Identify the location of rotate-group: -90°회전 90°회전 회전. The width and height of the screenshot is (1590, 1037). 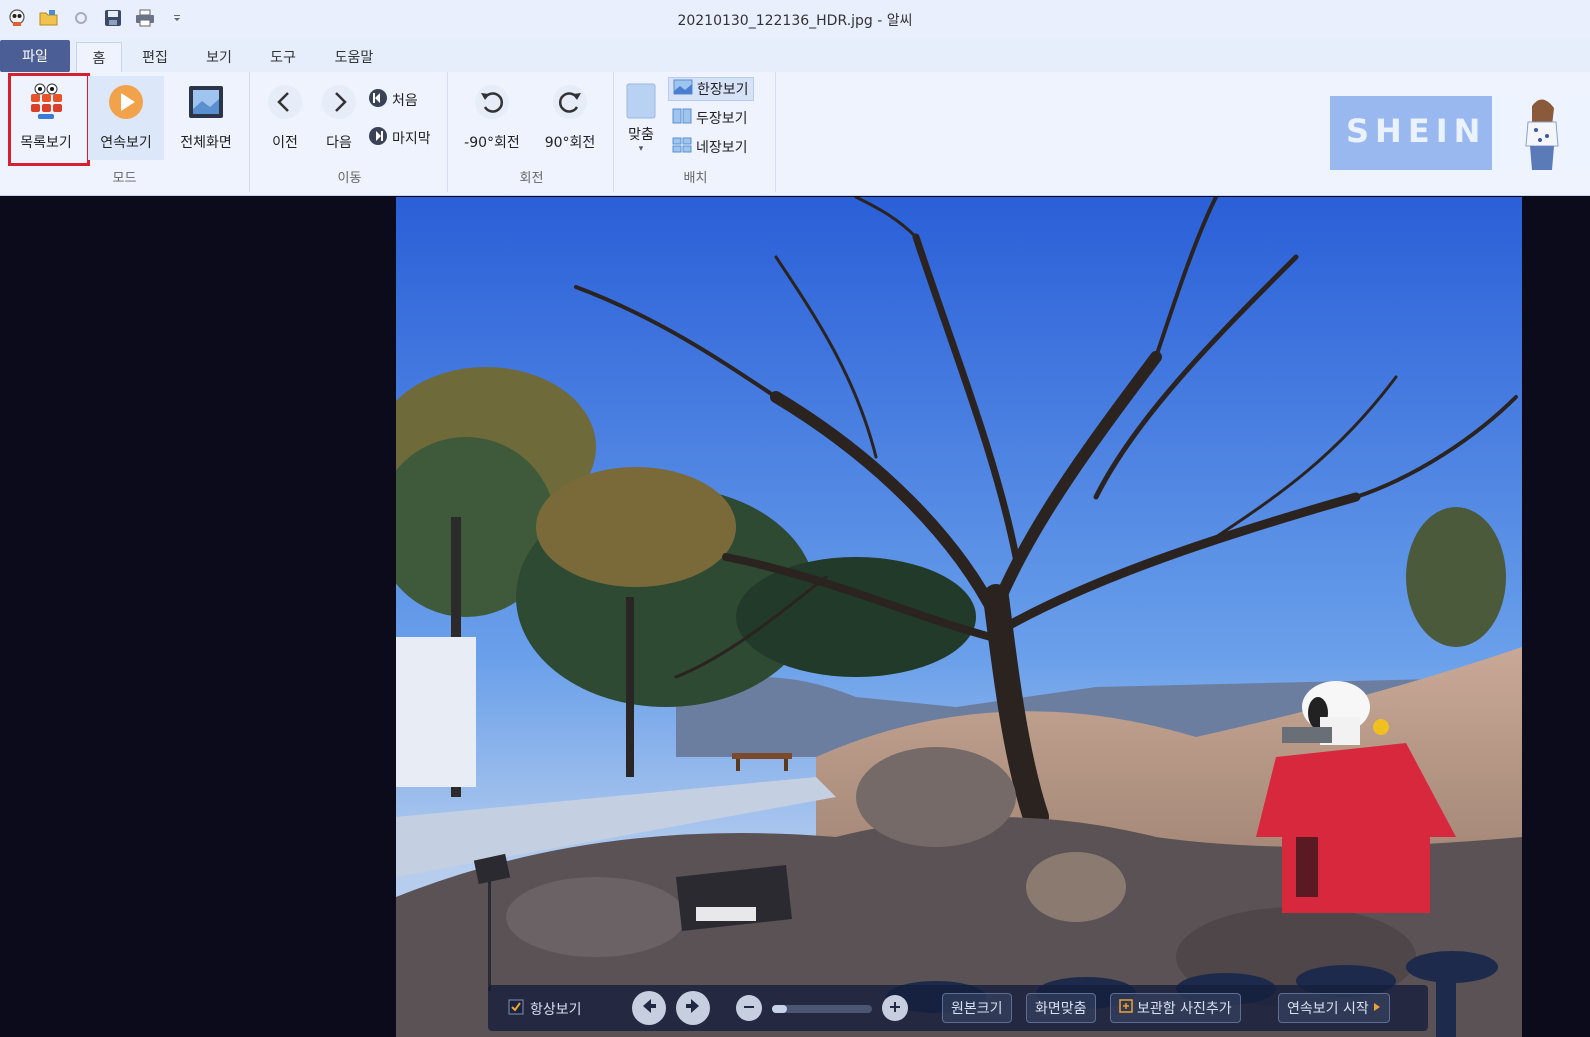
(532, 132).